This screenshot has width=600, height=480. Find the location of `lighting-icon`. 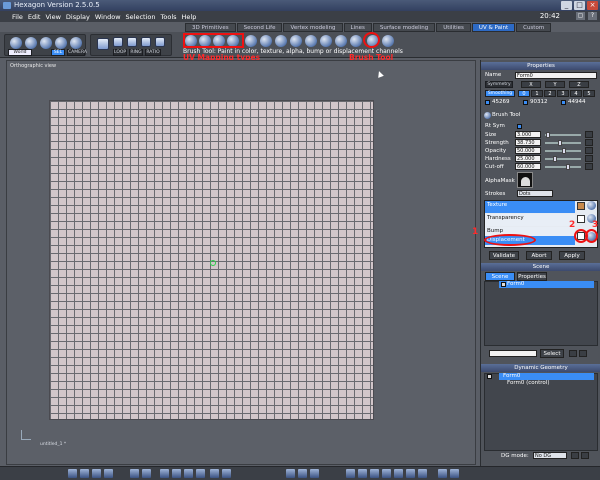

lighting-icon is located at coordinates (214, 473).